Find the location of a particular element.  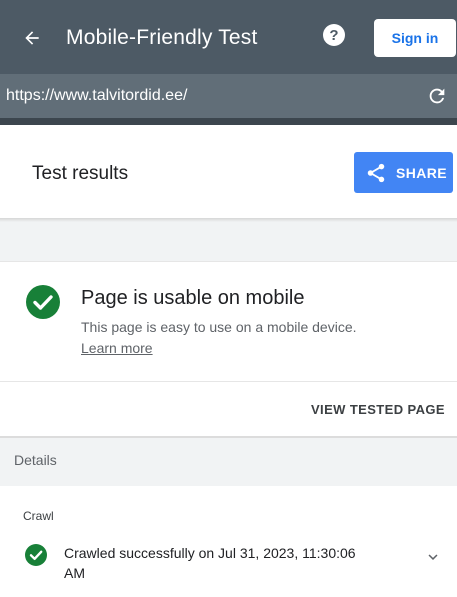

reload-button is located at coordinates (437, 96).